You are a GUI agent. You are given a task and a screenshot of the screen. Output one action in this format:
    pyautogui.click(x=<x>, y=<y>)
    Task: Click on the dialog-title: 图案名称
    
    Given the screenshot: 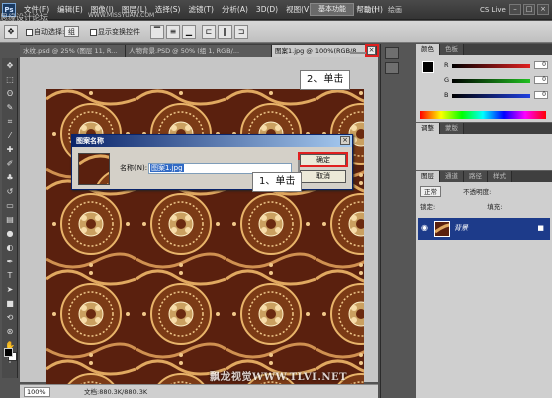 What is the action you would take?
    pyautogui.click(x=90, y=141)
    